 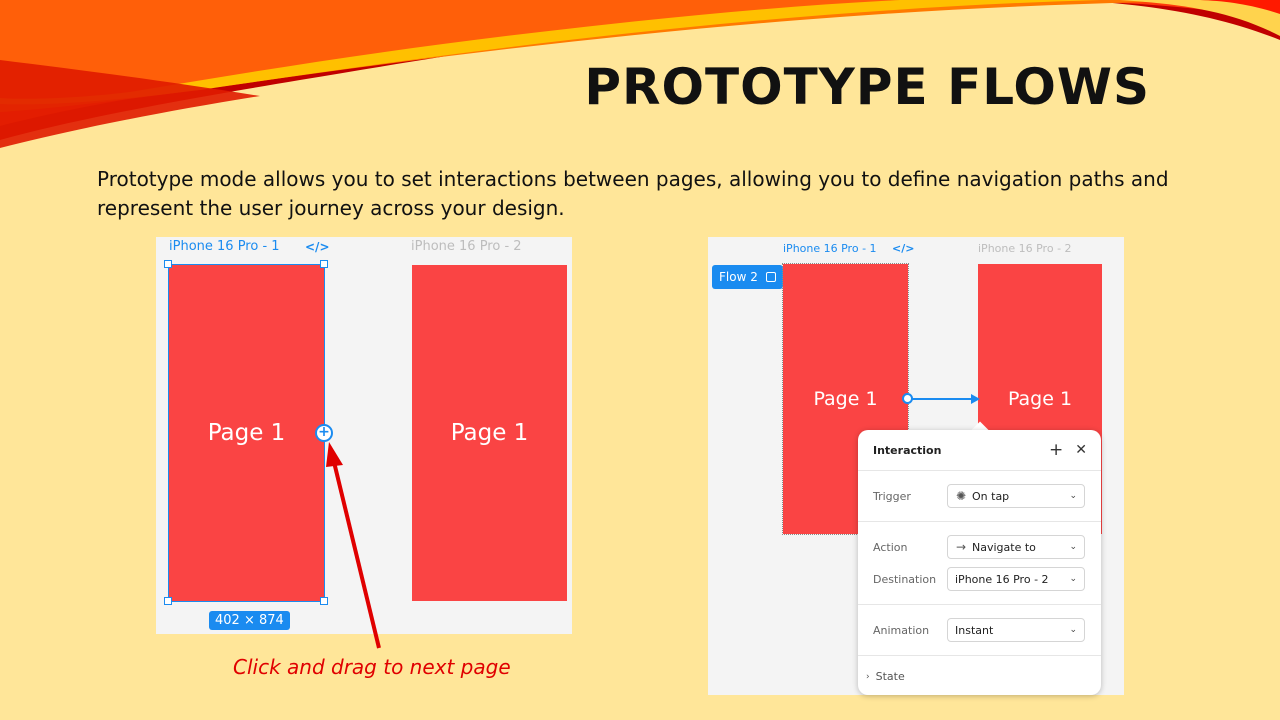 I want to click on destination-label: Destination, so click(x=905, y=579).